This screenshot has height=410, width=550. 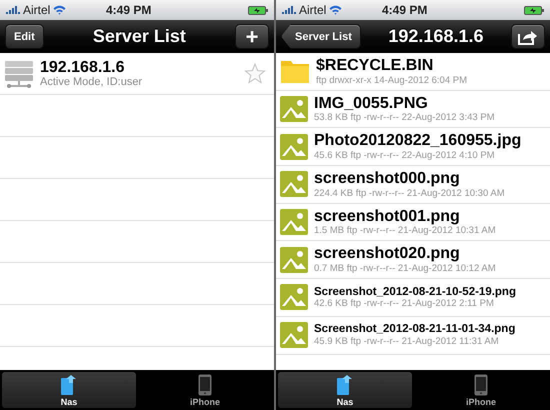 I want to click on nav-title: 192.168.1.6, so click(x=435, y=36).